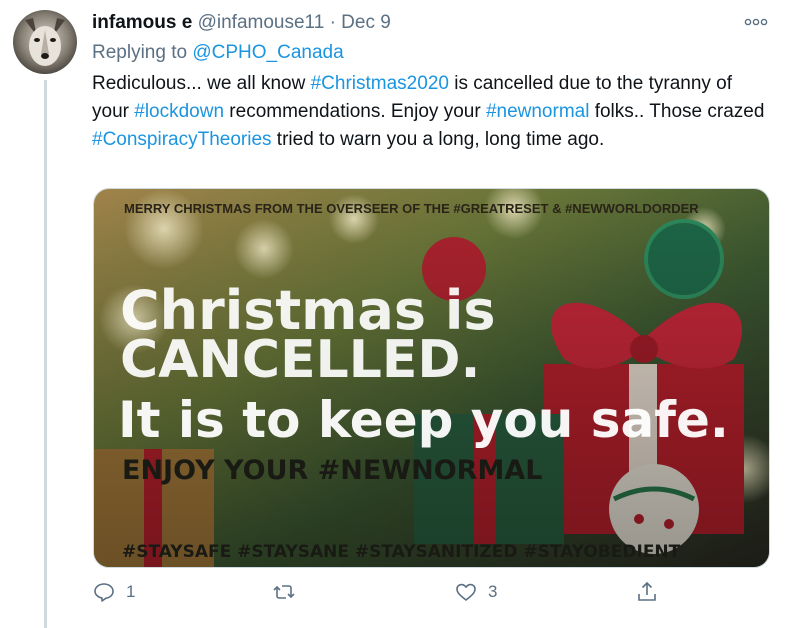 The height and width of the screenshot is (628, 790). I want to click on share-button, so click(647, 592).